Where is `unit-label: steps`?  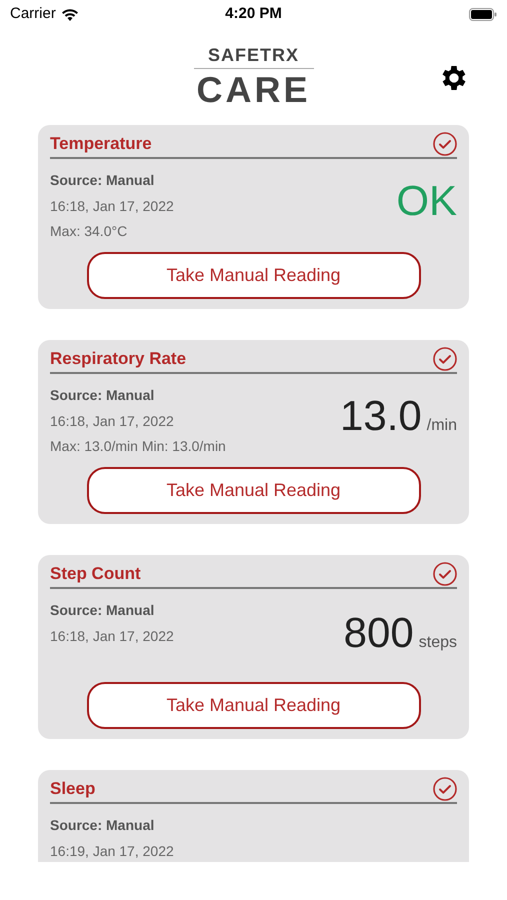
unit-label: steps is located at coordinates (437, 643).